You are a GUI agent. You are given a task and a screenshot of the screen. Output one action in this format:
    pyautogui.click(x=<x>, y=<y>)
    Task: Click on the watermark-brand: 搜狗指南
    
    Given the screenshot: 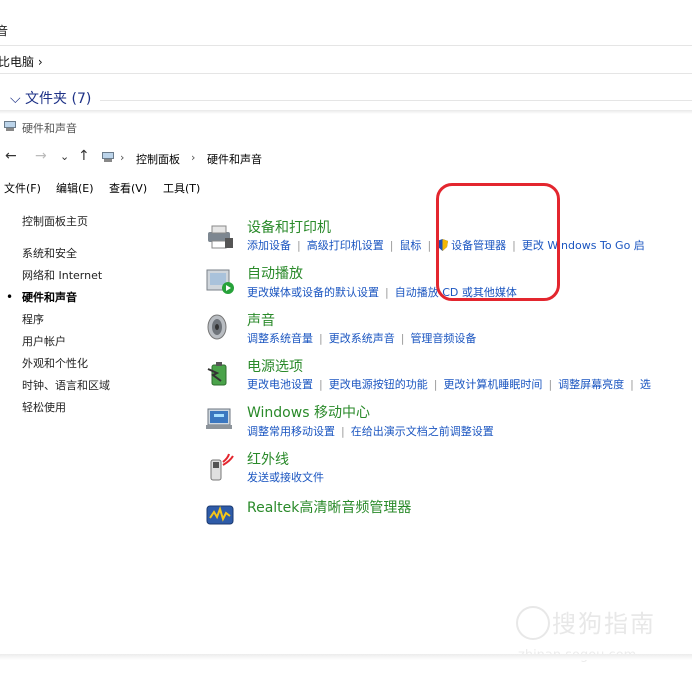 What is the action you would take?
    pyautogui.click(x=604, y=624)
    